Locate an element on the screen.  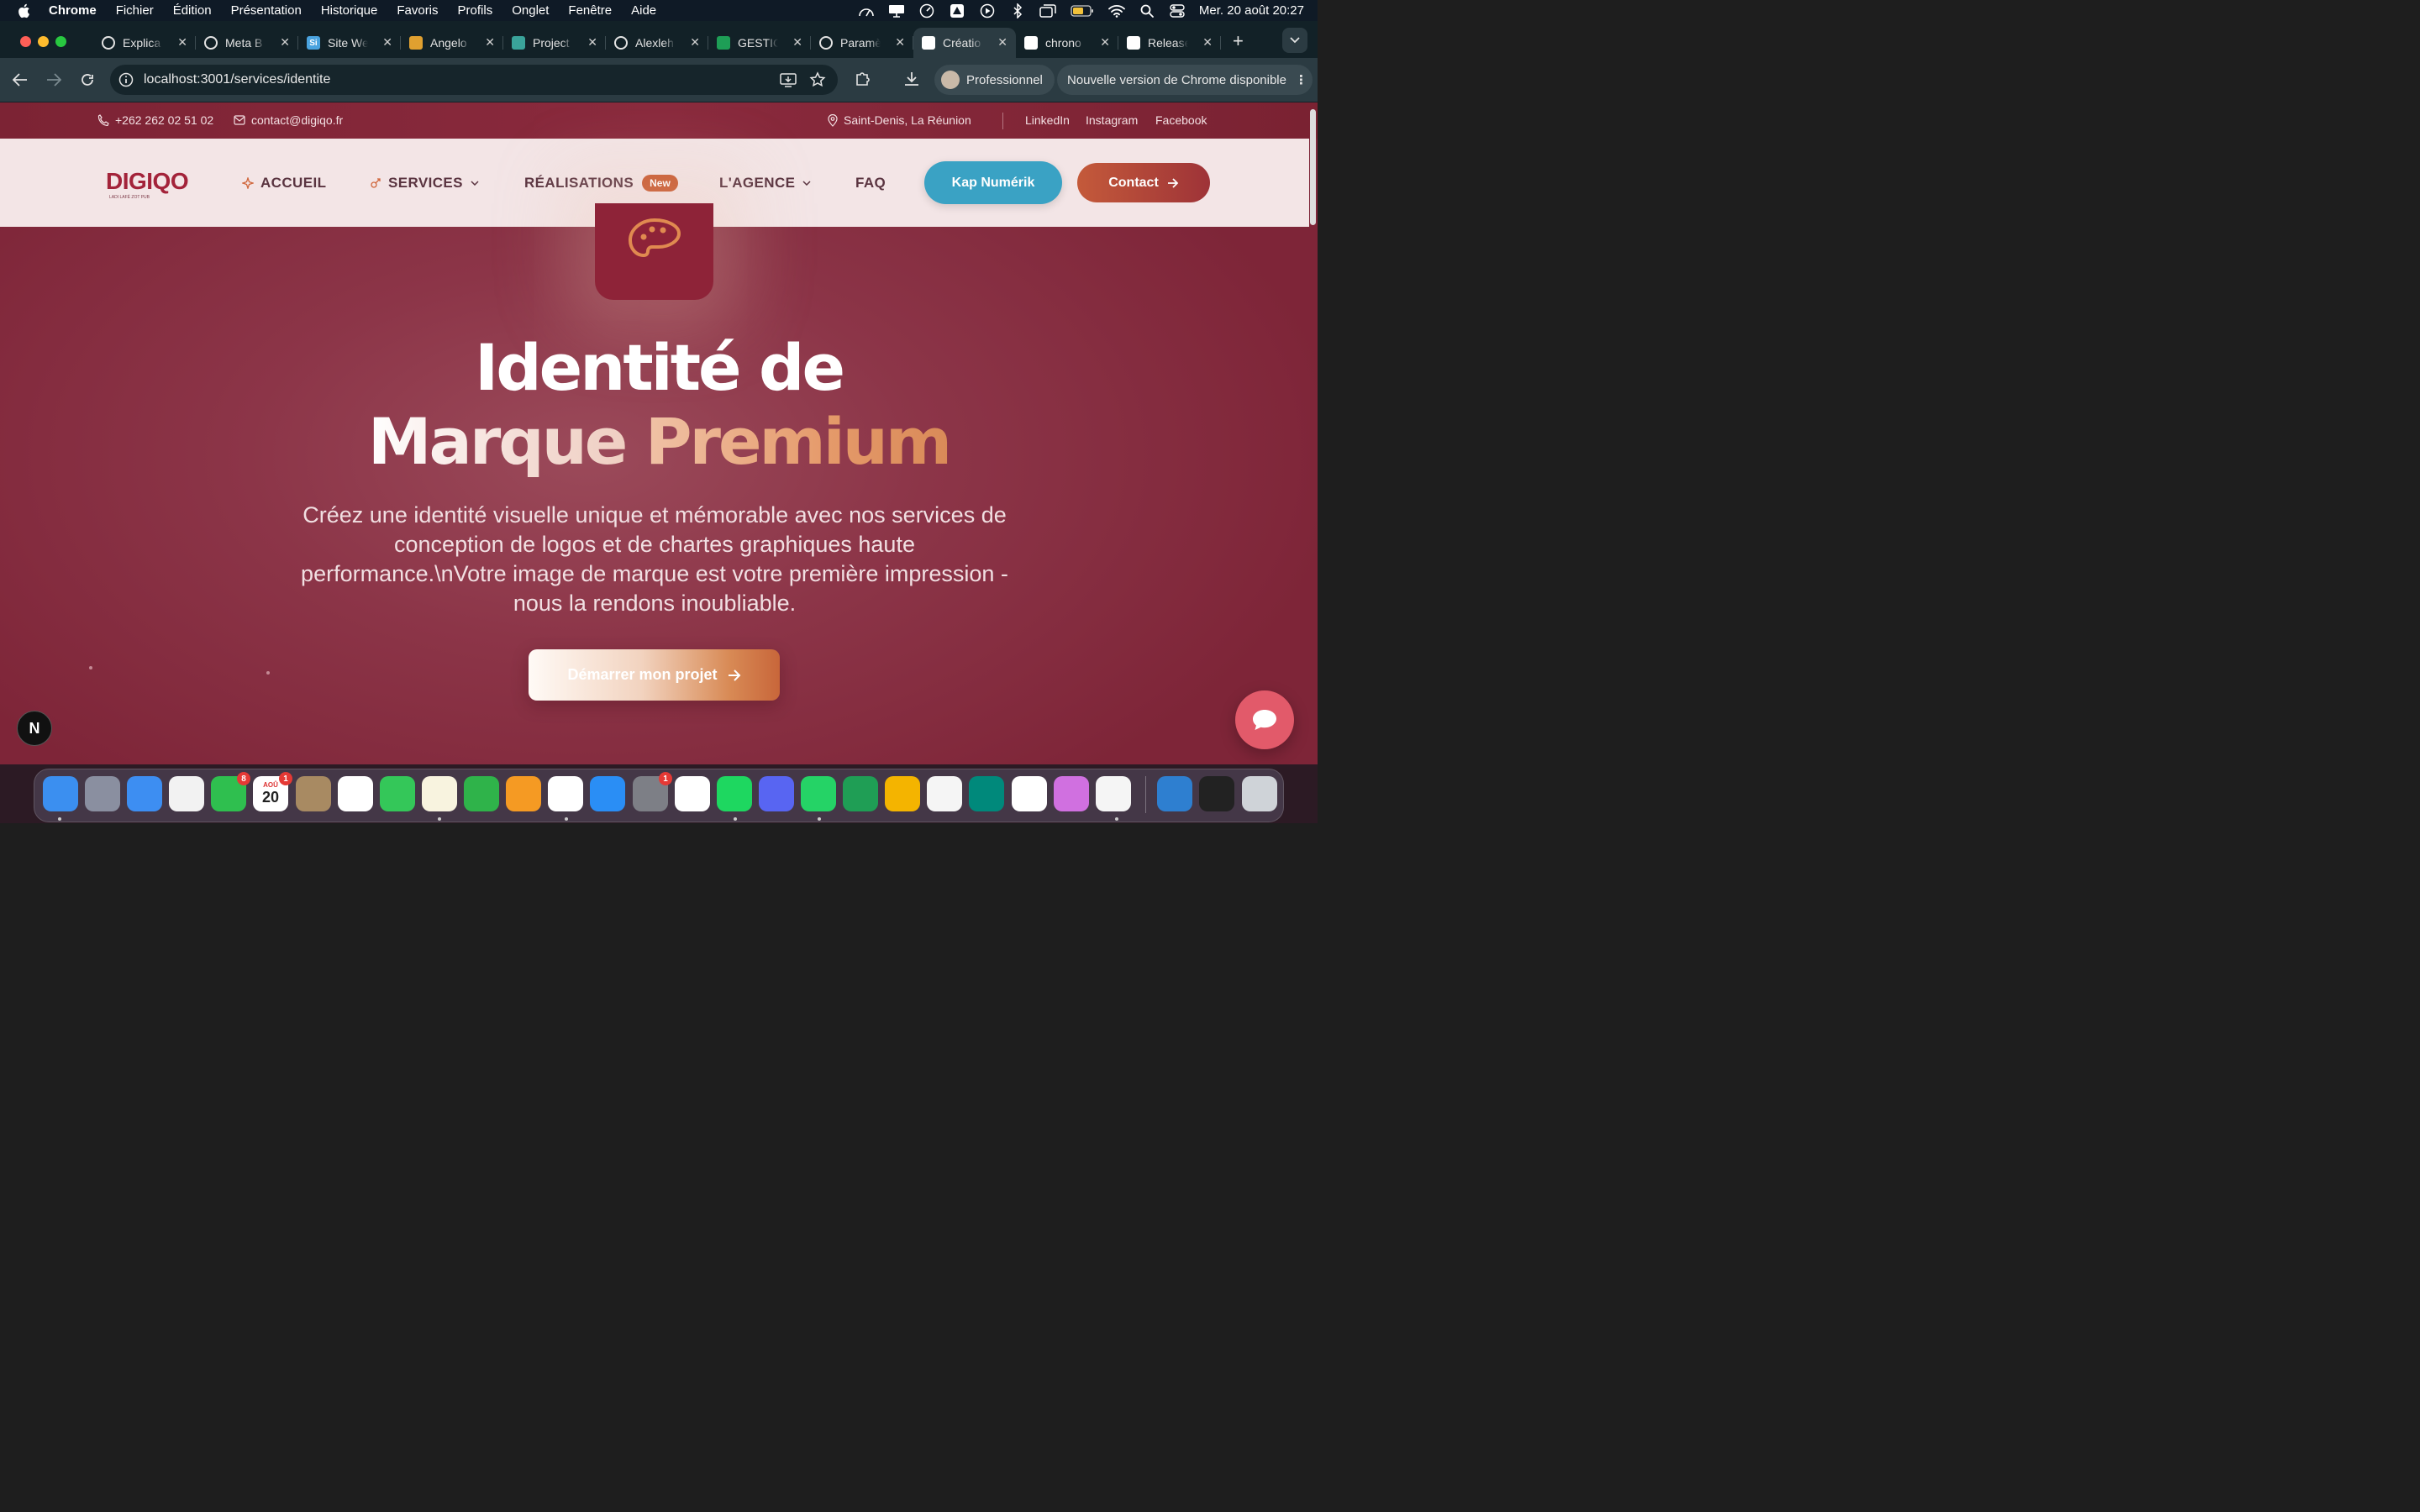
zoom-window-button is located at coordinates (60, 41).